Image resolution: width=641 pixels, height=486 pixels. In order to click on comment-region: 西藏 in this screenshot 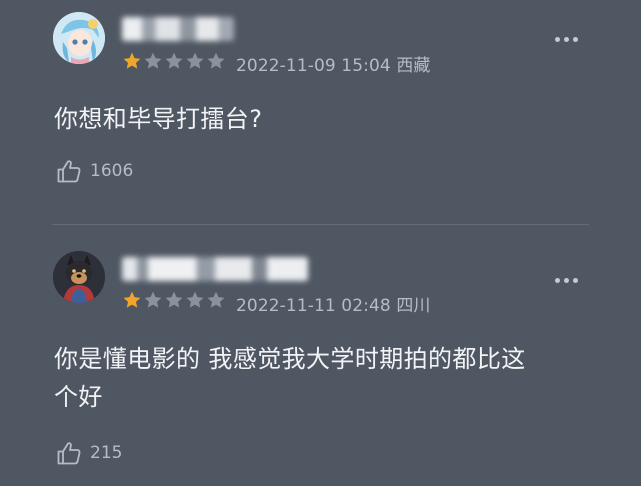, I will do `click(413, 66)`.